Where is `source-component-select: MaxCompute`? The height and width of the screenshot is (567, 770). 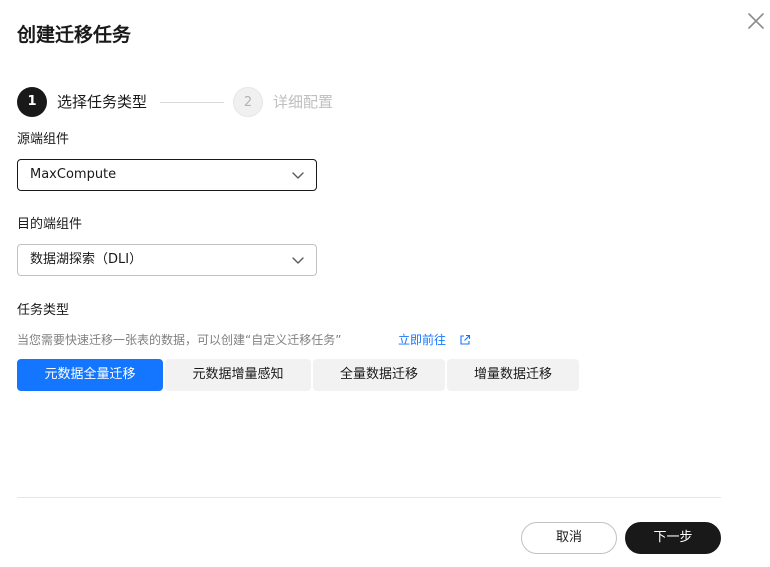
source-component-select: MaxCompute is located at coordinates (167, 175).